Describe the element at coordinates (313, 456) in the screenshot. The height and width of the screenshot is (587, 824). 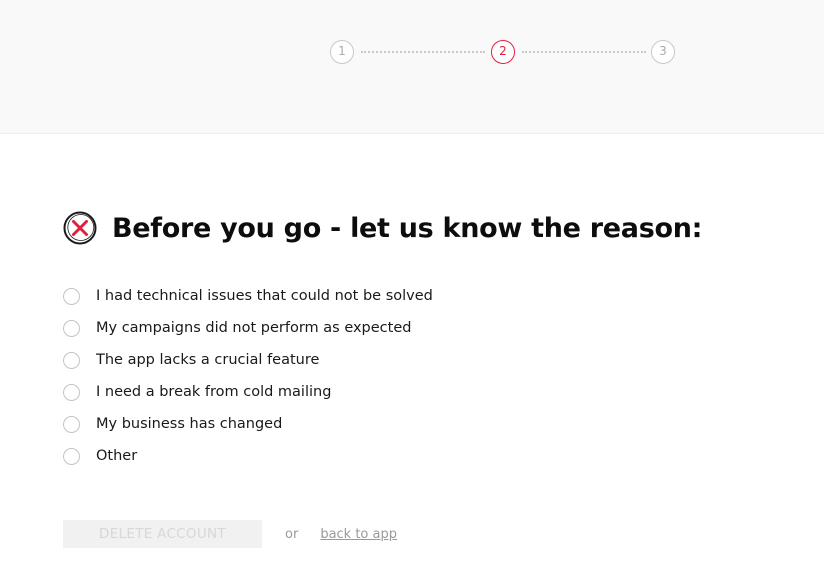
I see `reason-option-other: Other` at that location.